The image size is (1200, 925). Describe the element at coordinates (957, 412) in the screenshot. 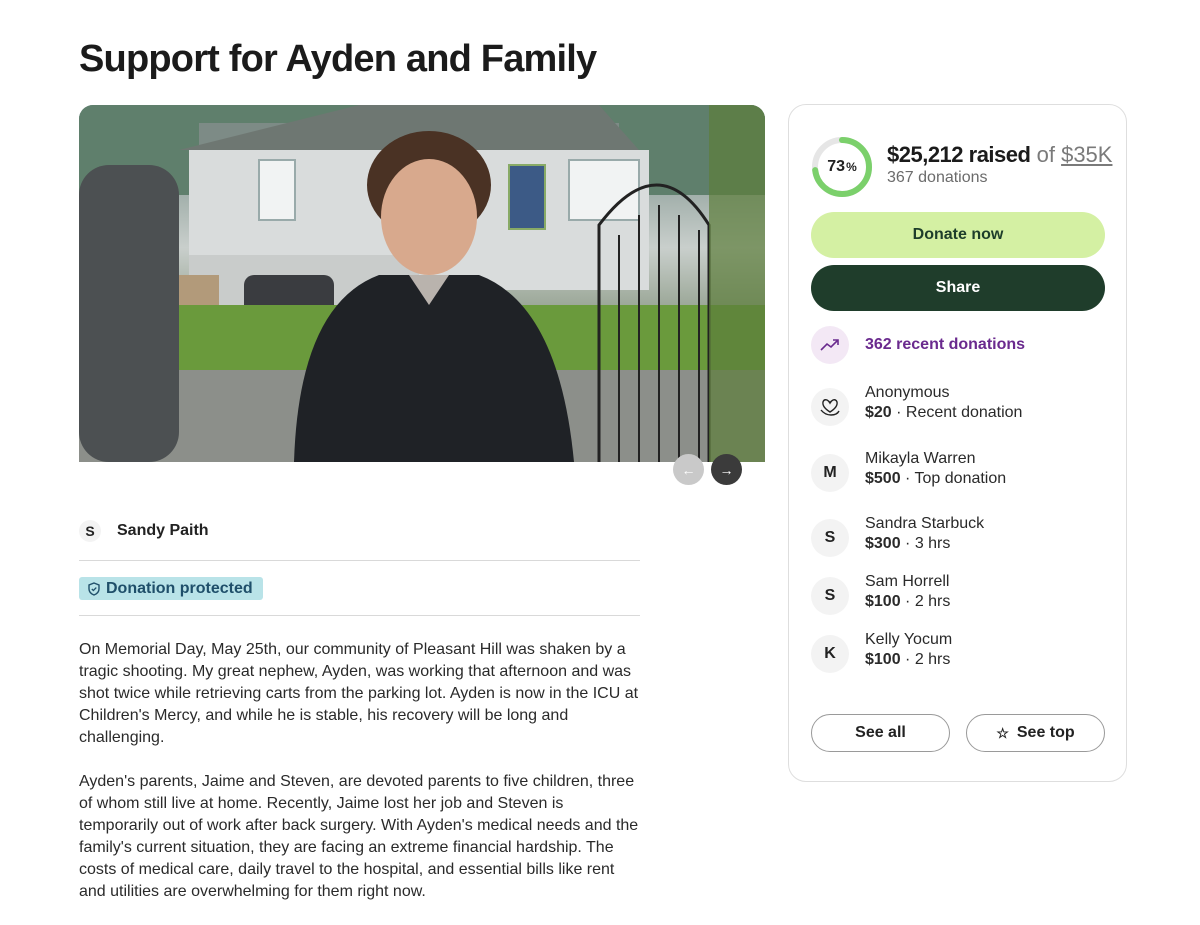

I see `donor-note: · Recent donation` at that location.